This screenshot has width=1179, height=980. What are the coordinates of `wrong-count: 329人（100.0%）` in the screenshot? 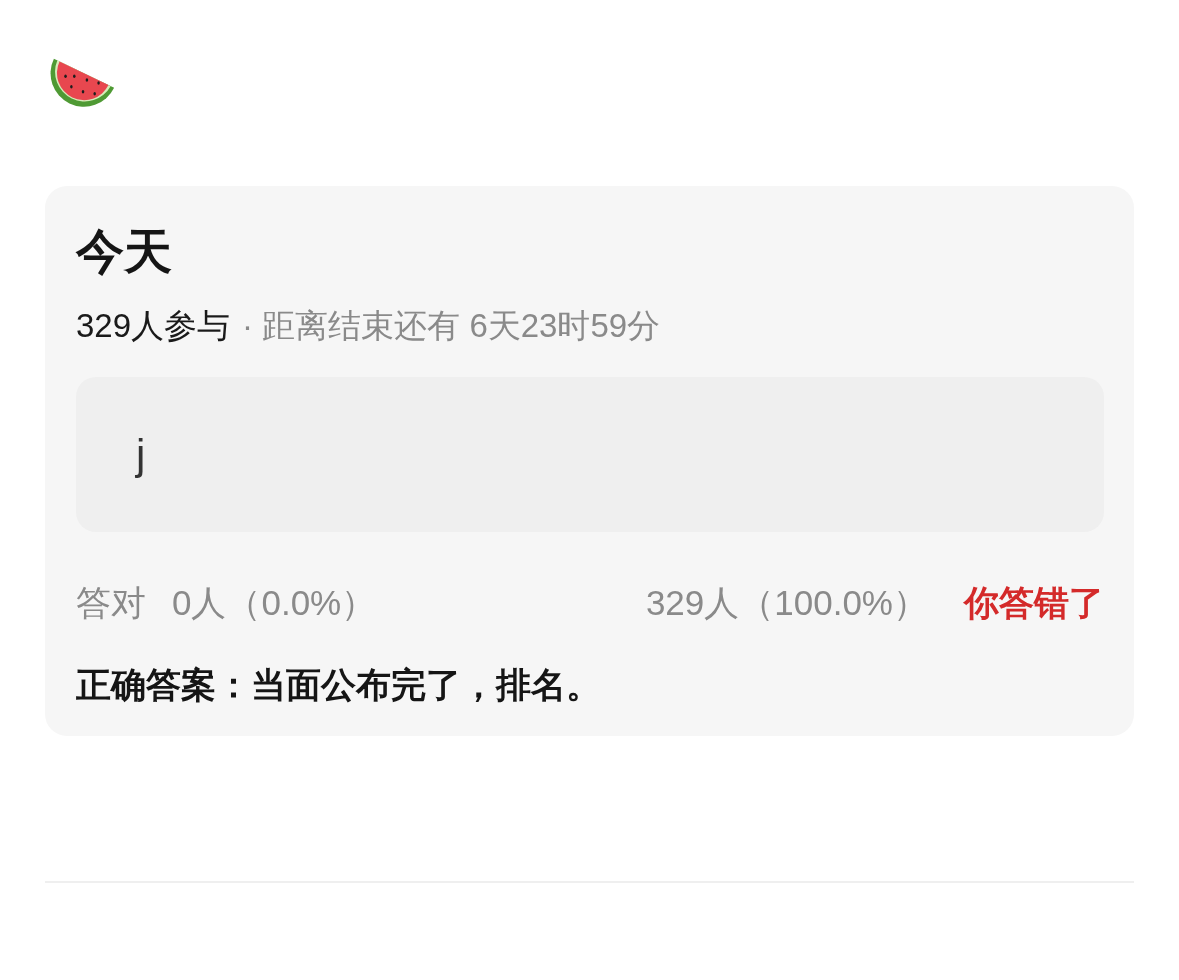 It's located at (786, 603).